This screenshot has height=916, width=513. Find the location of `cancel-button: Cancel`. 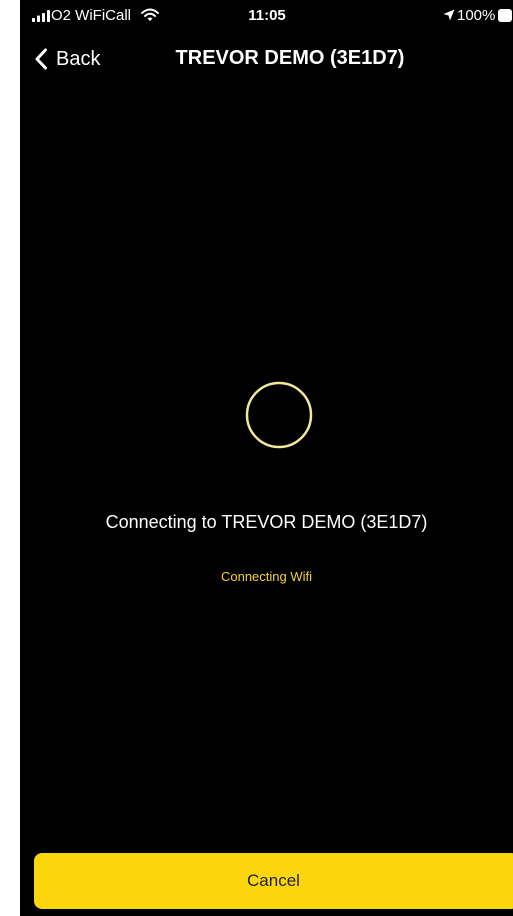

cancel-button: Cancel is located at coordinates (273, 881).